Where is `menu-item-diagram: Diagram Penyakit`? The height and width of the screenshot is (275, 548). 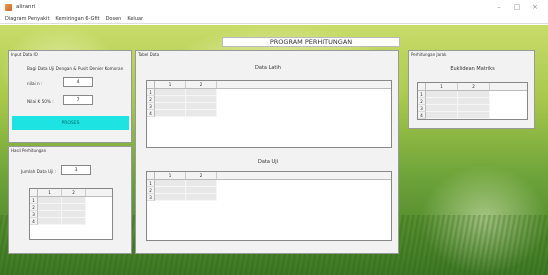 menu-item-diagram: Diagram Penyakit is located at coordinates (27, 19).